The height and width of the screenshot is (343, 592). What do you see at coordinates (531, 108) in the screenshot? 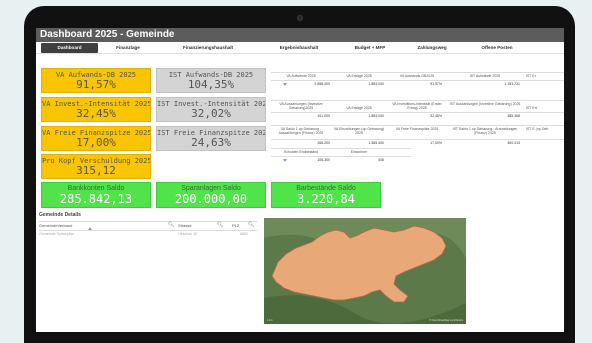
I see `table-label: IST Ert` at bounding box center [531, 108].